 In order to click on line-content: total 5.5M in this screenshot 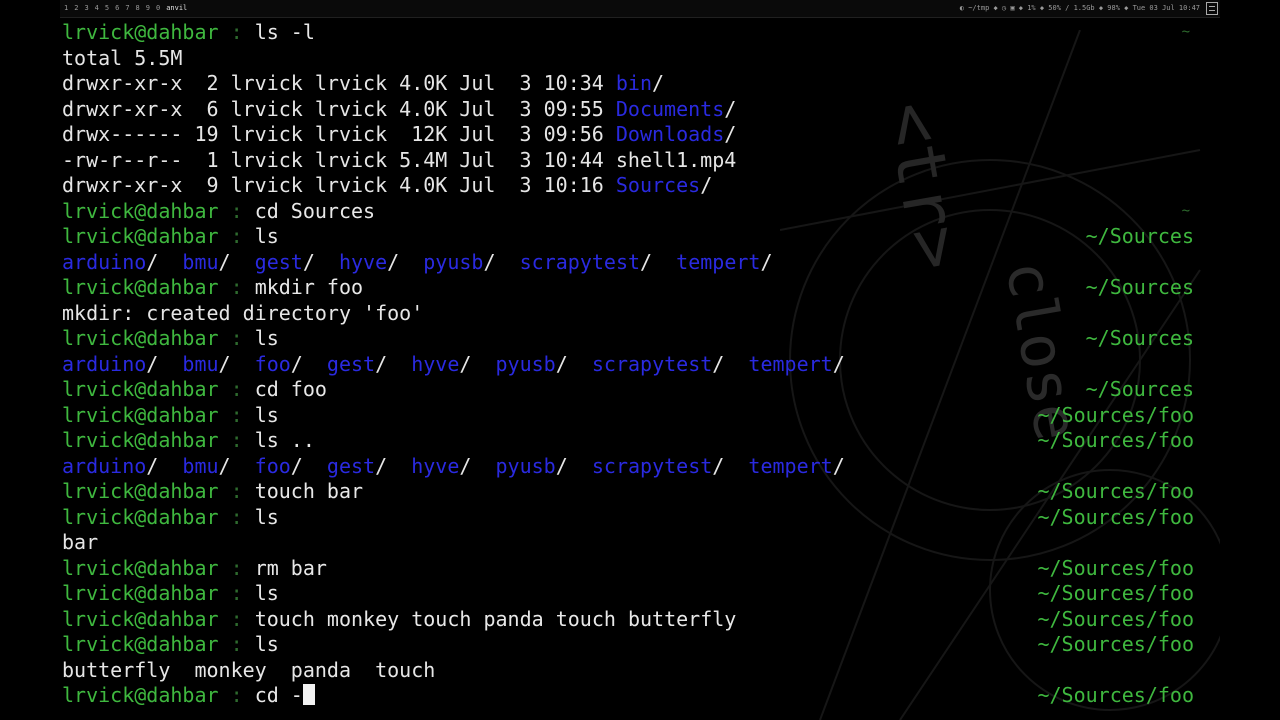, I will do `click(122, 58)`.